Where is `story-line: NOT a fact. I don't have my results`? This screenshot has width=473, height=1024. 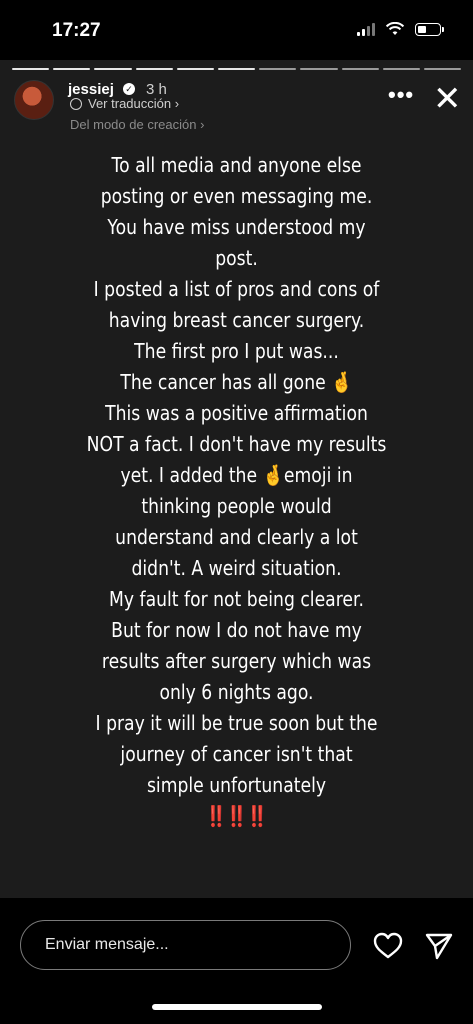
story-line: NOT a fact. I don't have my results is located at coordinates (236, 444).